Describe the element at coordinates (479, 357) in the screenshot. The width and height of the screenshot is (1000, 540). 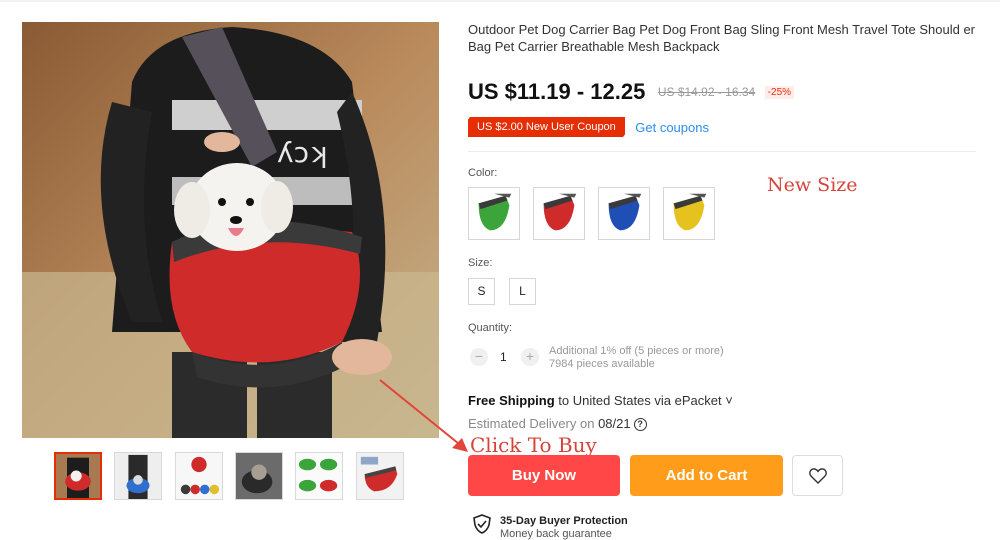
I see `quantity-decrease-button: −` at that location.